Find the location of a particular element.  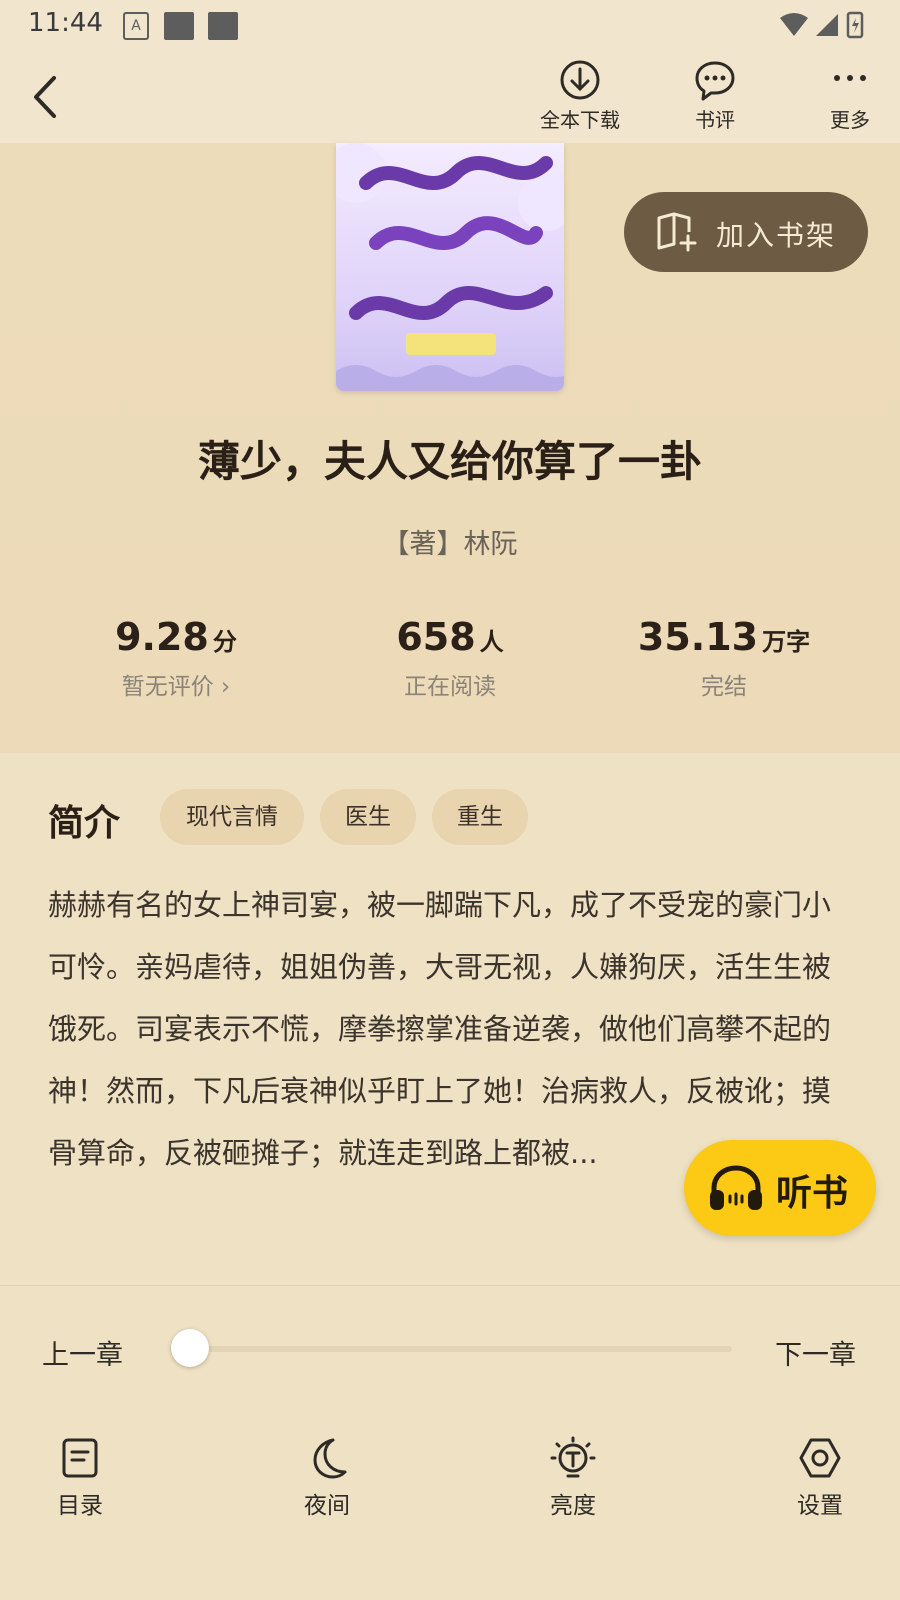

review-button: 书评 is located at coordinates (715, 95).